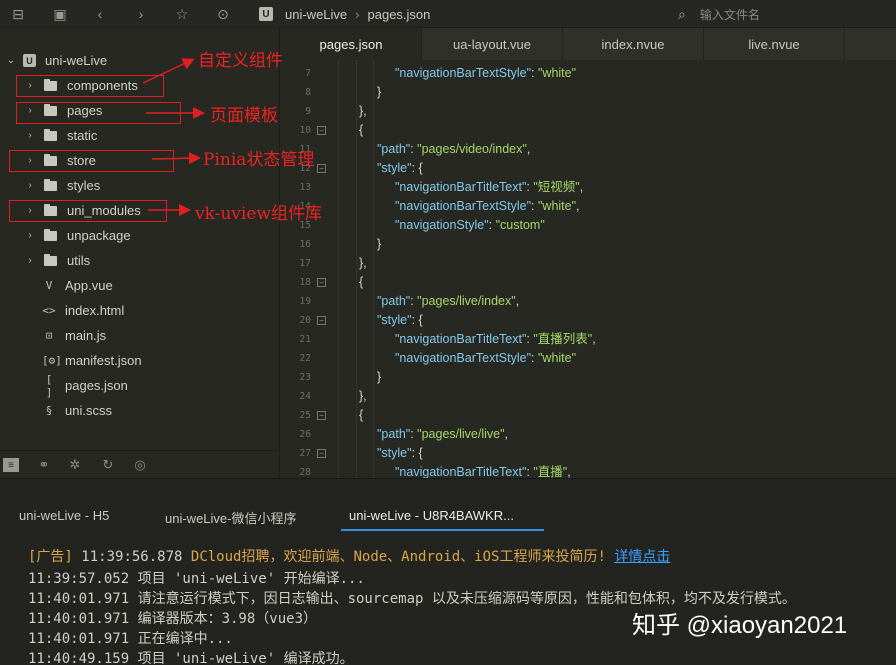  Describe the element at coordinates (140, 235) in the screenshot. I see `tree-item: › unpackage` at that location.